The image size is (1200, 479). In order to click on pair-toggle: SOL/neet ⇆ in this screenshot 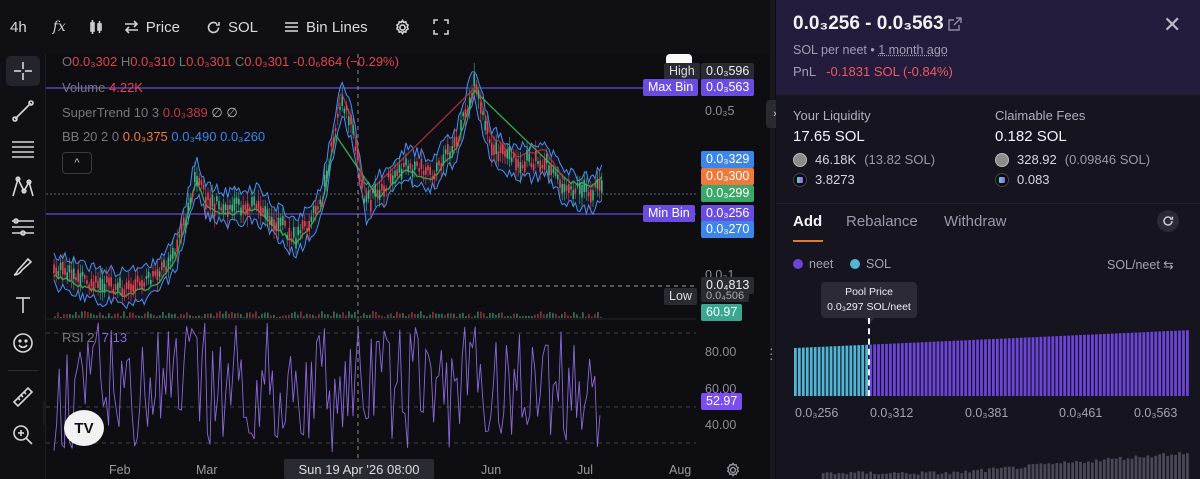, I will do `click(1140, 264)`.